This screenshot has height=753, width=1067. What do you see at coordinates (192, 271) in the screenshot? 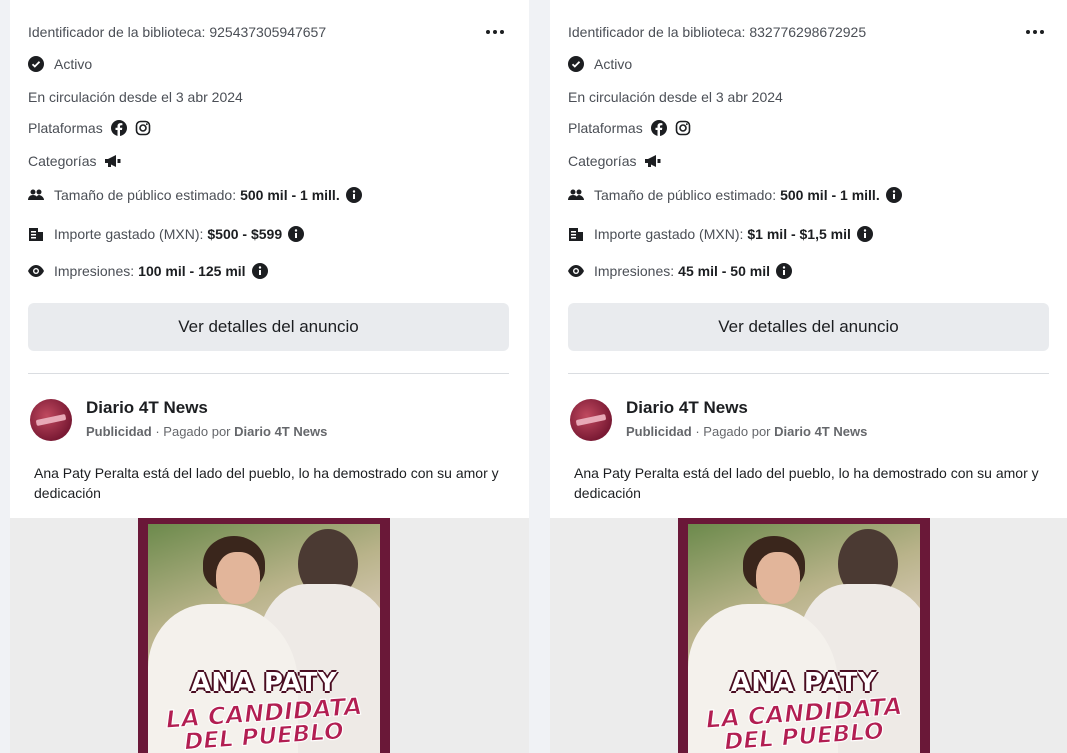
I see `impressions-value: 100 mil - 125 mil` at bounding box center [192, 271].